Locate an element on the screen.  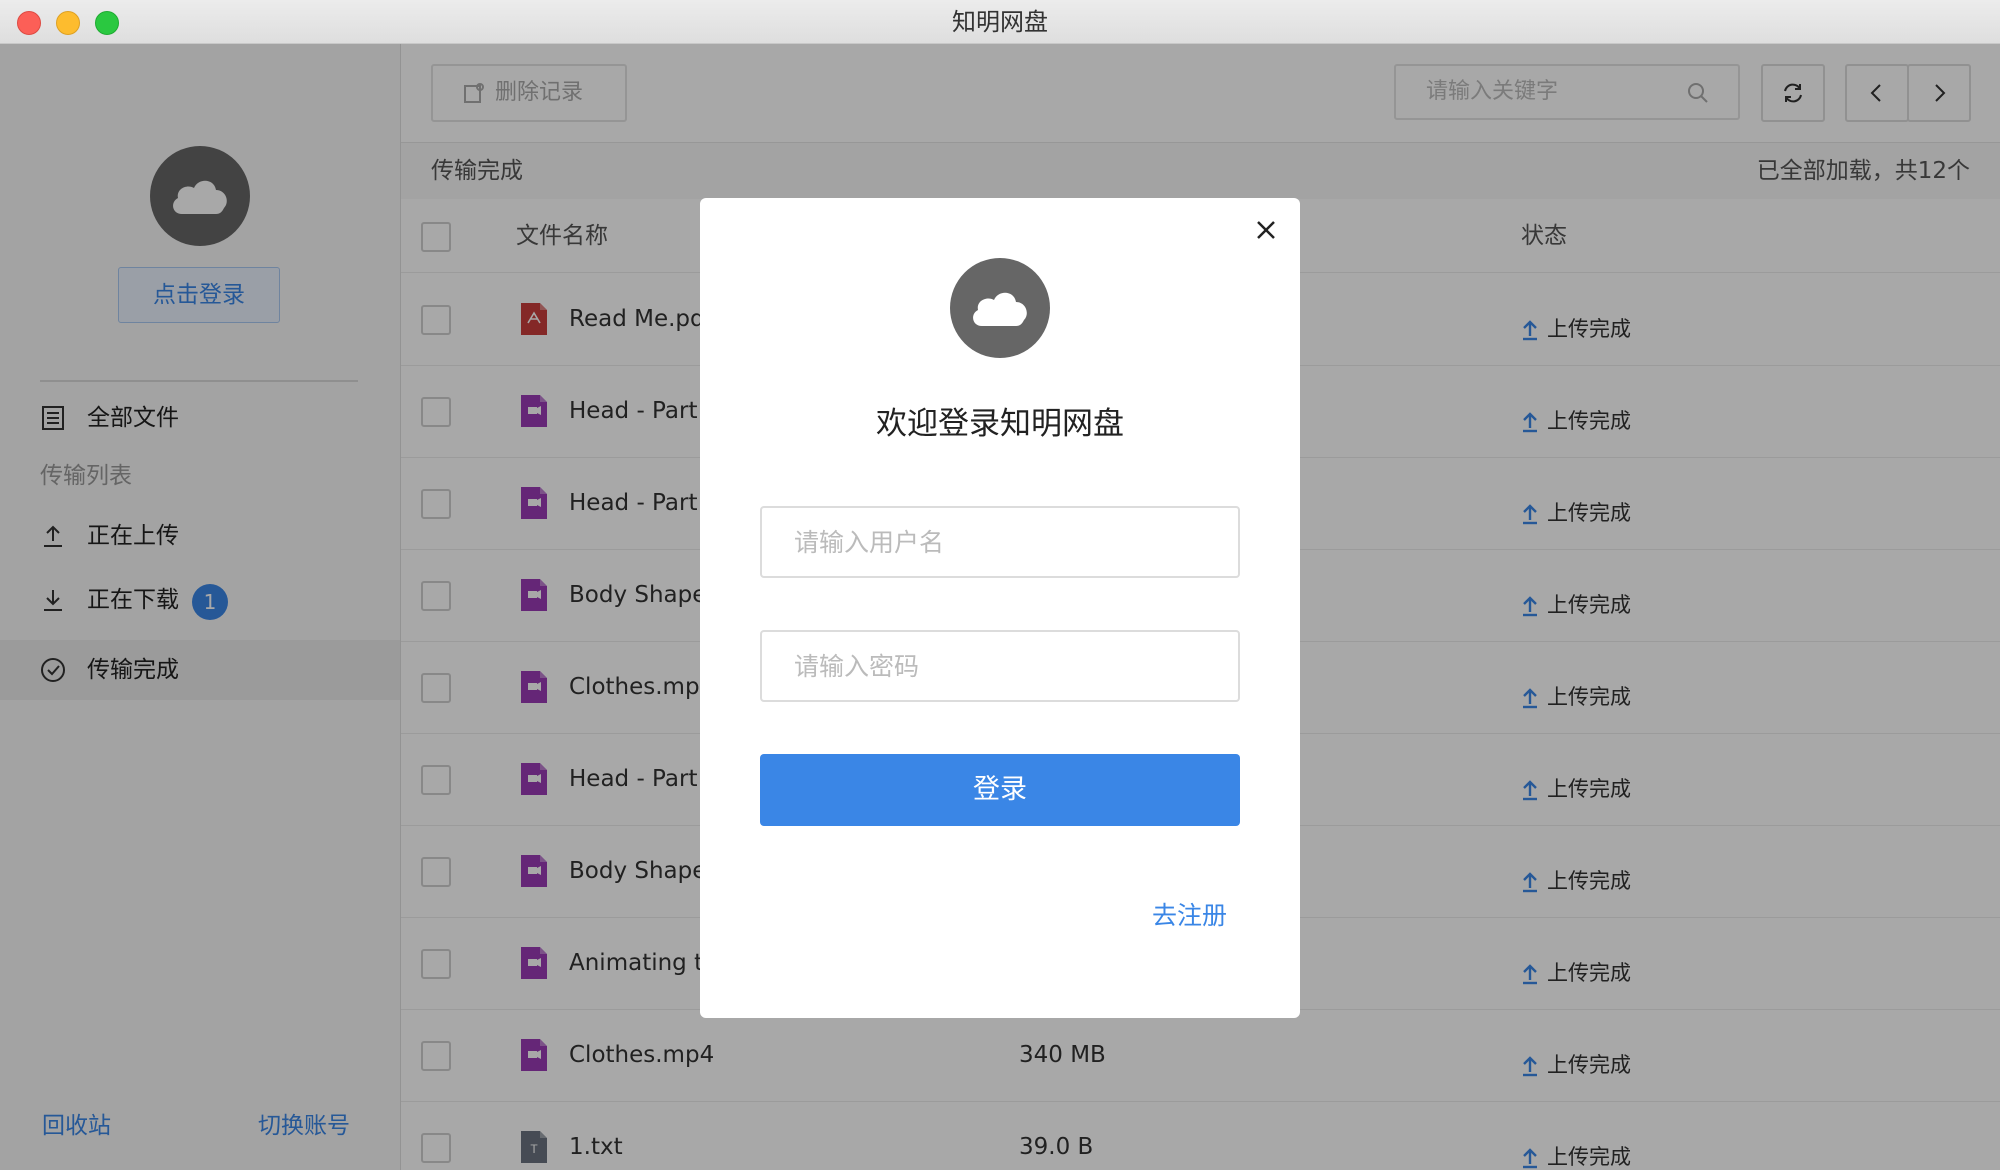
close-icon is located at coordinates (1266, 230).